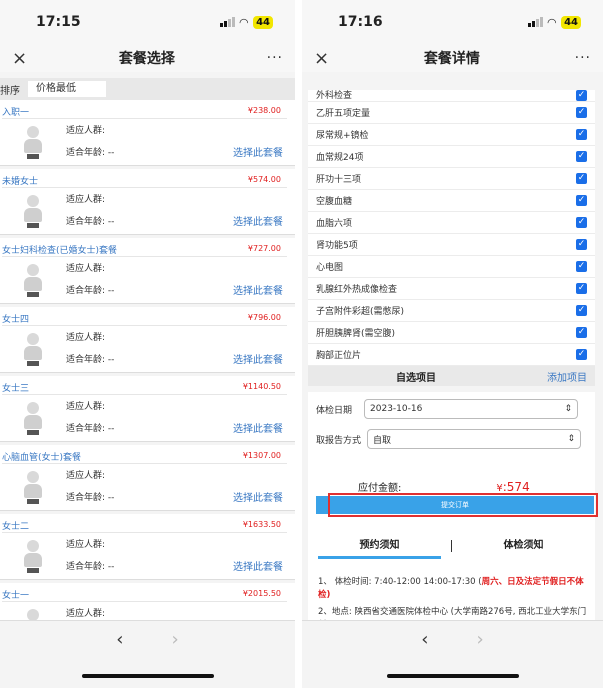  Describe the element at coordinates (10, 91) in the screenshot. I see `sort-label: 排序` at that location.